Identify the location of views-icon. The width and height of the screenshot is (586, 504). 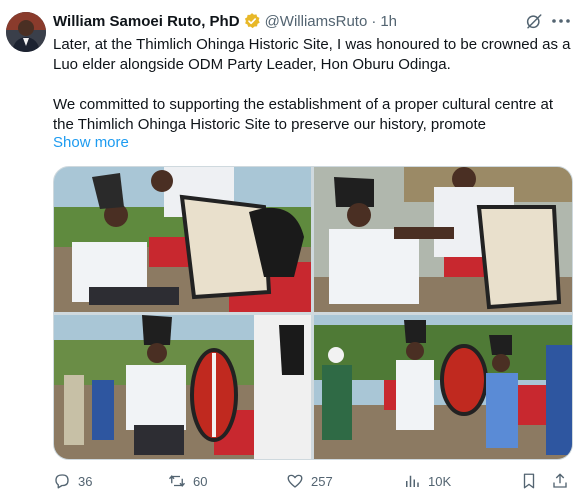
(412, 481).